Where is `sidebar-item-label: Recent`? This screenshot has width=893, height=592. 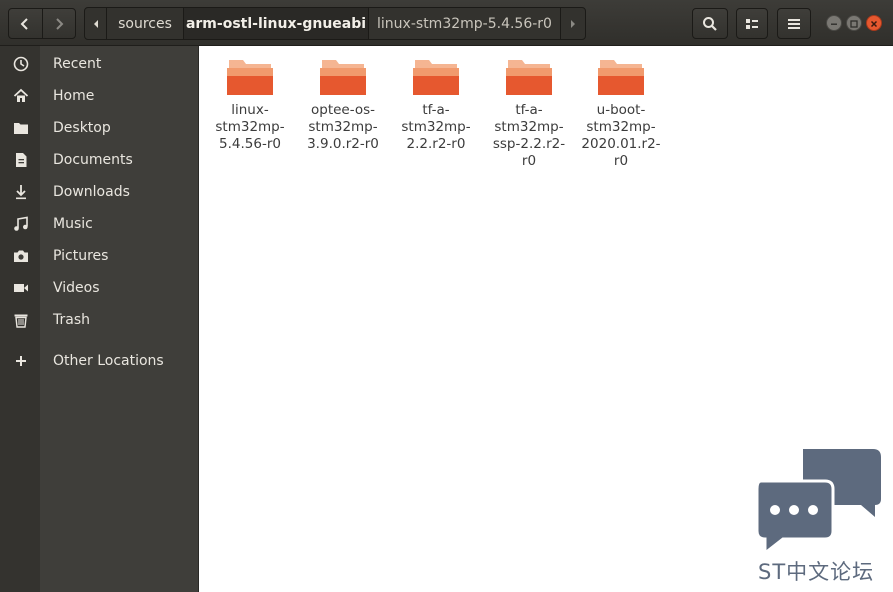
sidebar-item-label: Recent is located at coordinates (77, 64).